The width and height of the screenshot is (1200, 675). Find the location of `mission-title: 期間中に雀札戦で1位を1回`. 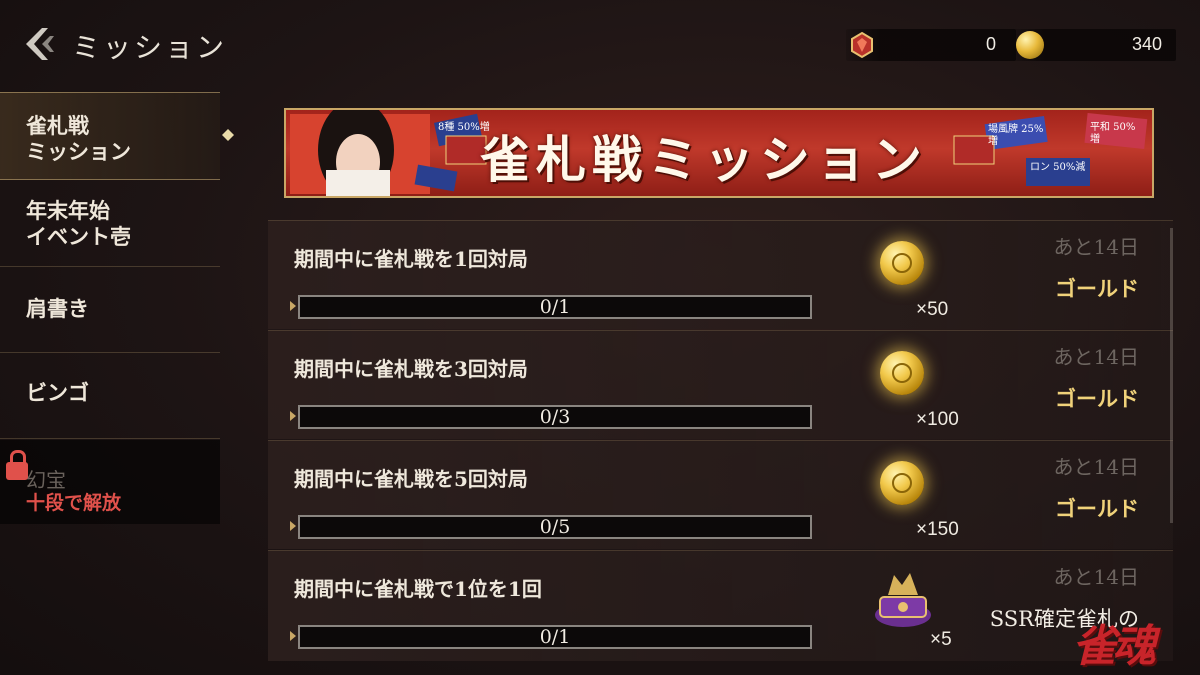

mission-title: 期間中に雀札戦で1位を1回 is located at coordinates (418, 589).